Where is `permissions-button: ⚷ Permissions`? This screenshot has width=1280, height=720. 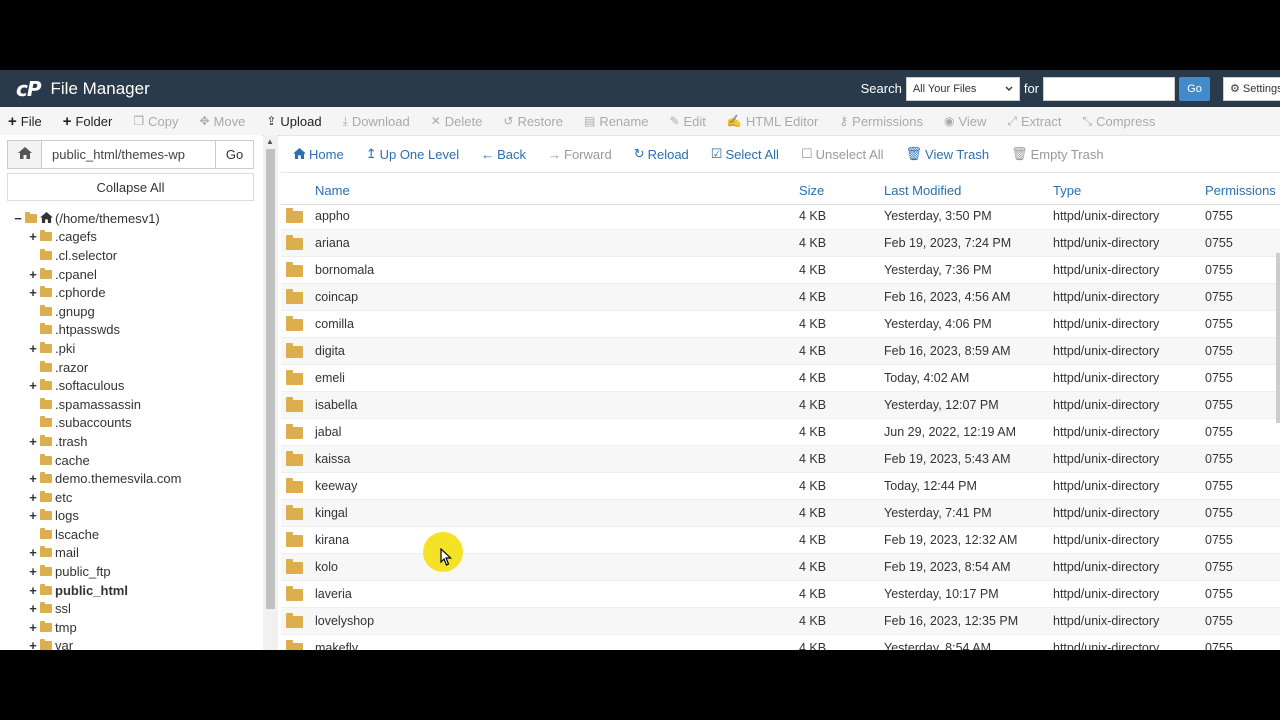
permissions-button: ⚷ Permissions is located at coordinates (881, 121).